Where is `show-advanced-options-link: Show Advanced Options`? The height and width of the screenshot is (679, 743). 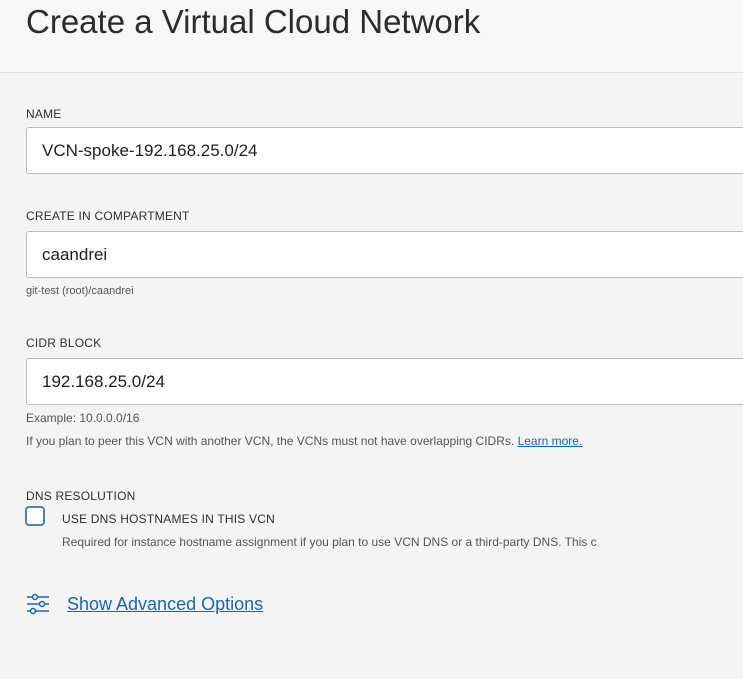 show-advanced-options-link: Show Advanced Options is located at coordinates (165, 604).